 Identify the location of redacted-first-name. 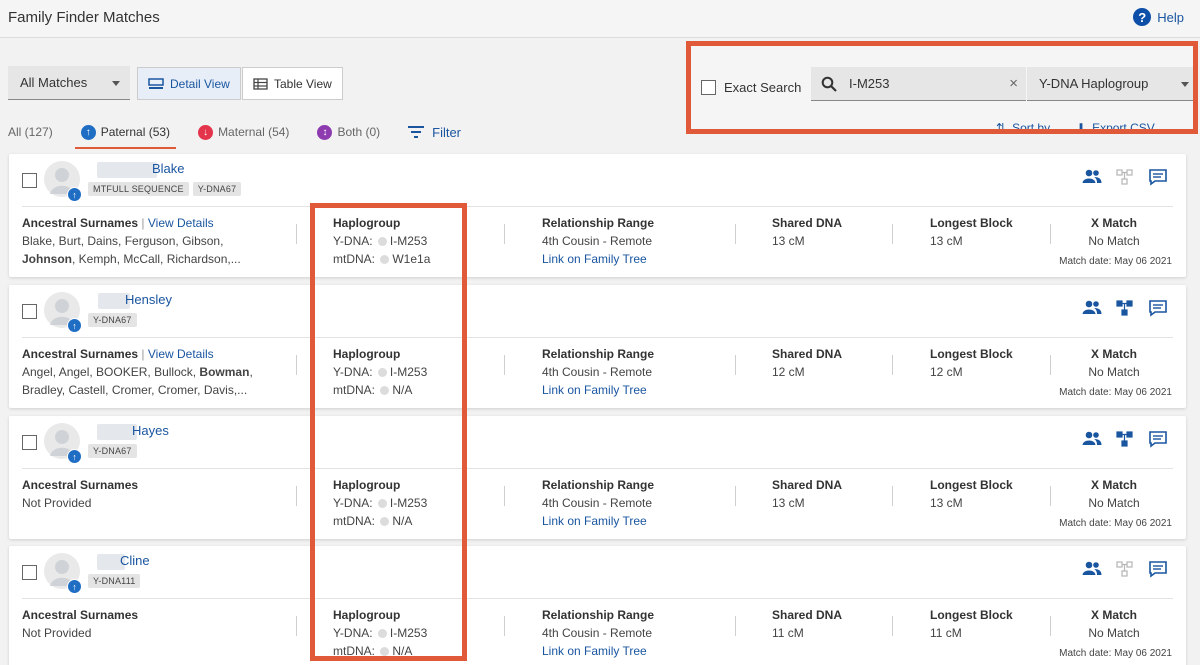
(117, 432).